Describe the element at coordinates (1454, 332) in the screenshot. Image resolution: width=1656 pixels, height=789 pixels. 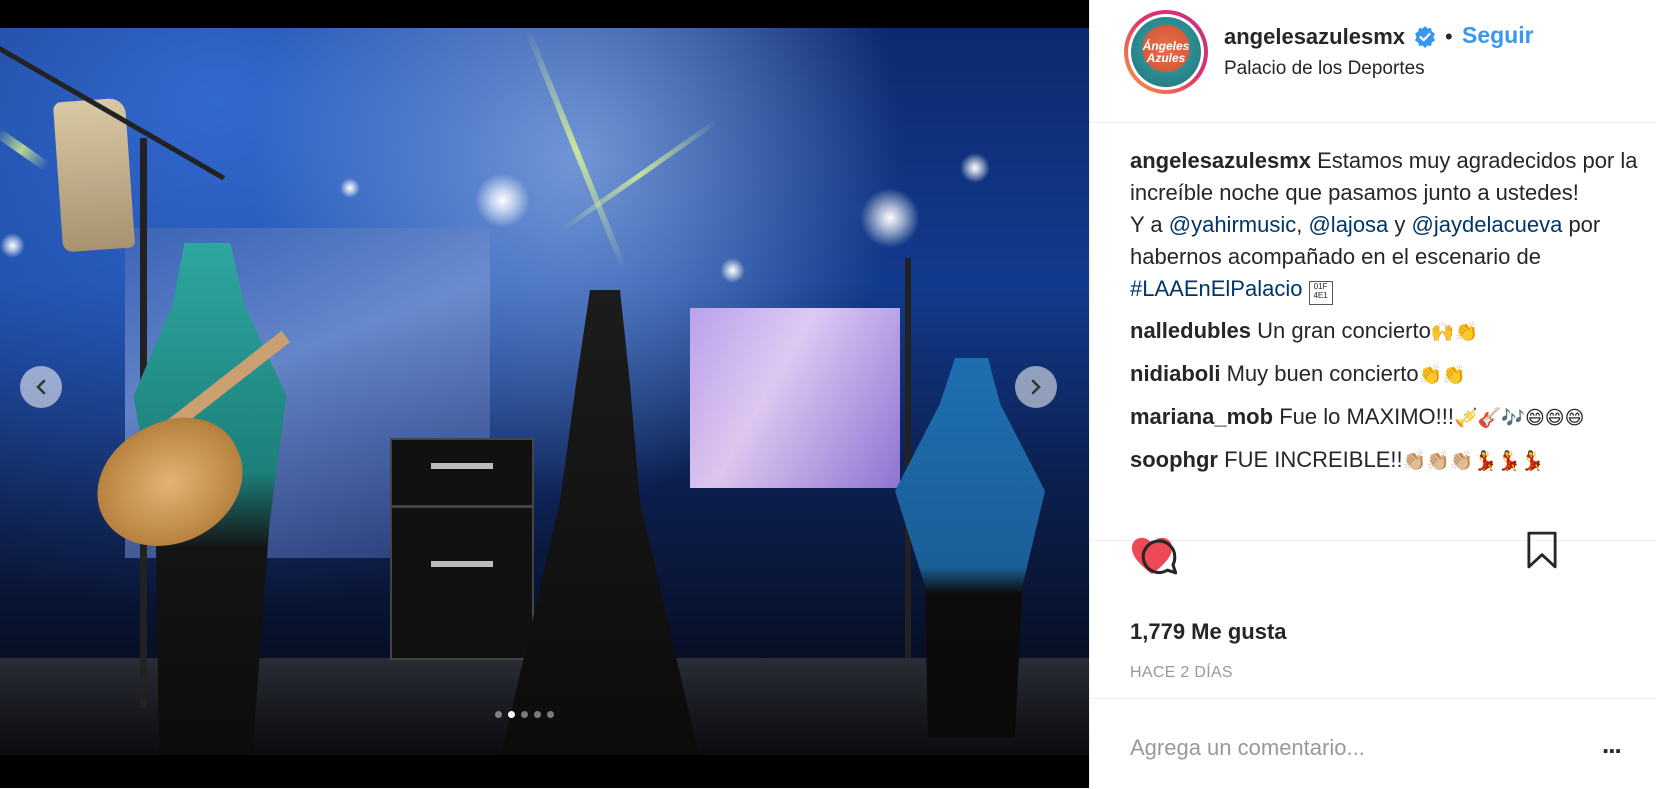
I see `comment-emoji: 🙌👏` at that location.